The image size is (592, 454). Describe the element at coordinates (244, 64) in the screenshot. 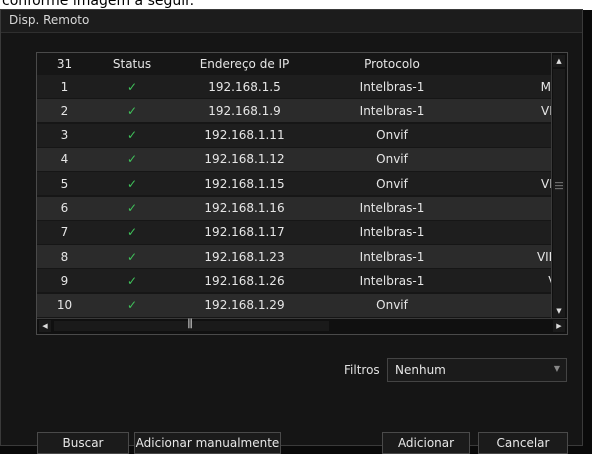

I see `header-ip-address: Endereço de IP` at that location.